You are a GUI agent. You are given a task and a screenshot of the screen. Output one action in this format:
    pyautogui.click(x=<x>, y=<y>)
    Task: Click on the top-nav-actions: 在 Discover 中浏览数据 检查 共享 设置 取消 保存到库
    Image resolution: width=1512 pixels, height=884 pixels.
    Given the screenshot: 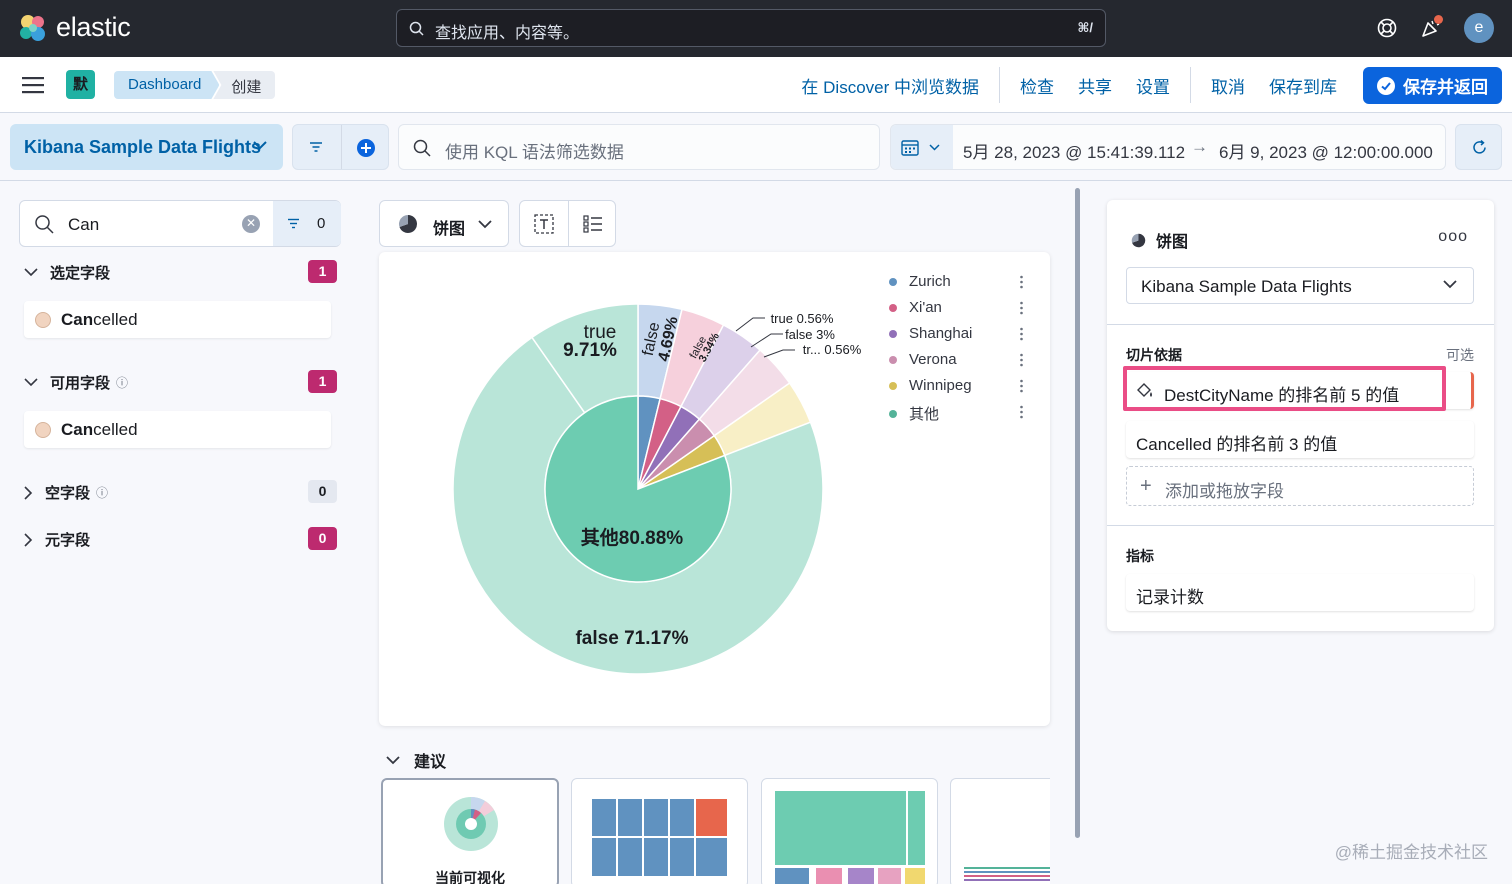 What is the action you would take?
    pyautogui.click(x=1069, y=85)
    